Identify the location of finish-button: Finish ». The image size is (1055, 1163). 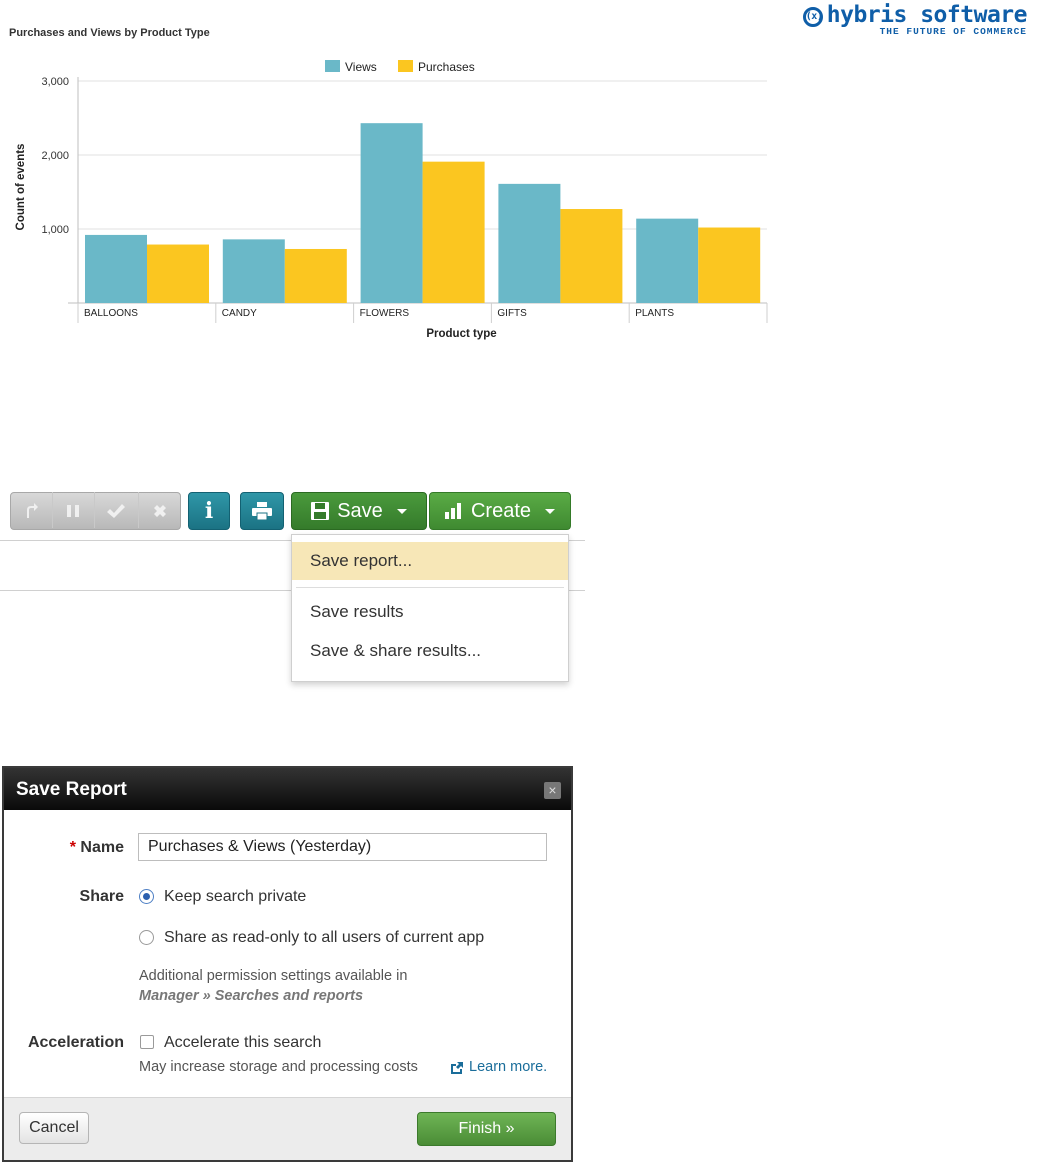
(486, 1129).